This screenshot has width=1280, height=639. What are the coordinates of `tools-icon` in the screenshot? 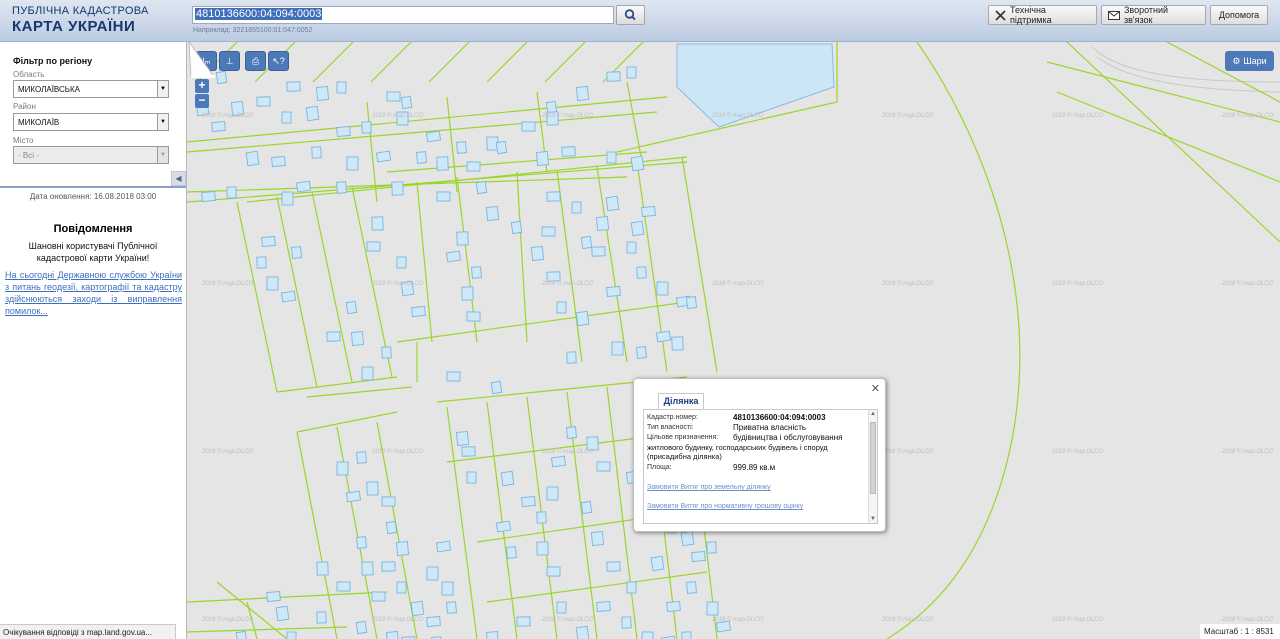 It's located at (1000, 15).